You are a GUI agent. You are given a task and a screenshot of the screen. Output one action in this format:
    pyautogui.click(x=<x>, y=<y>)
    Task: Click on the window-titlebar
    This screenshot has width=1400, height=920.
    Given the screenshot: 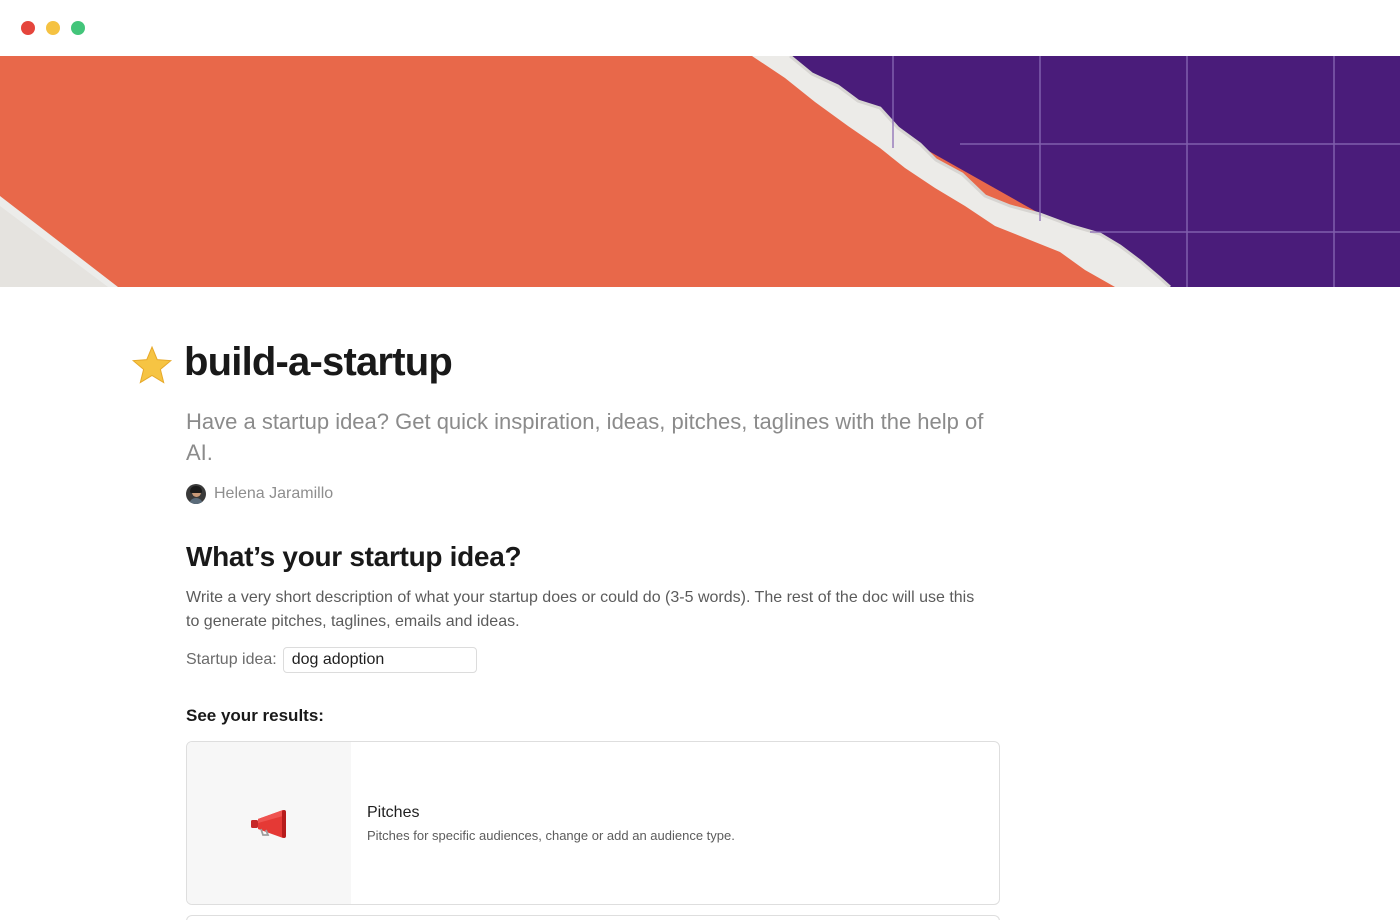 What is the action you would take?
    pyautogui.click(x=700, y=28)
    